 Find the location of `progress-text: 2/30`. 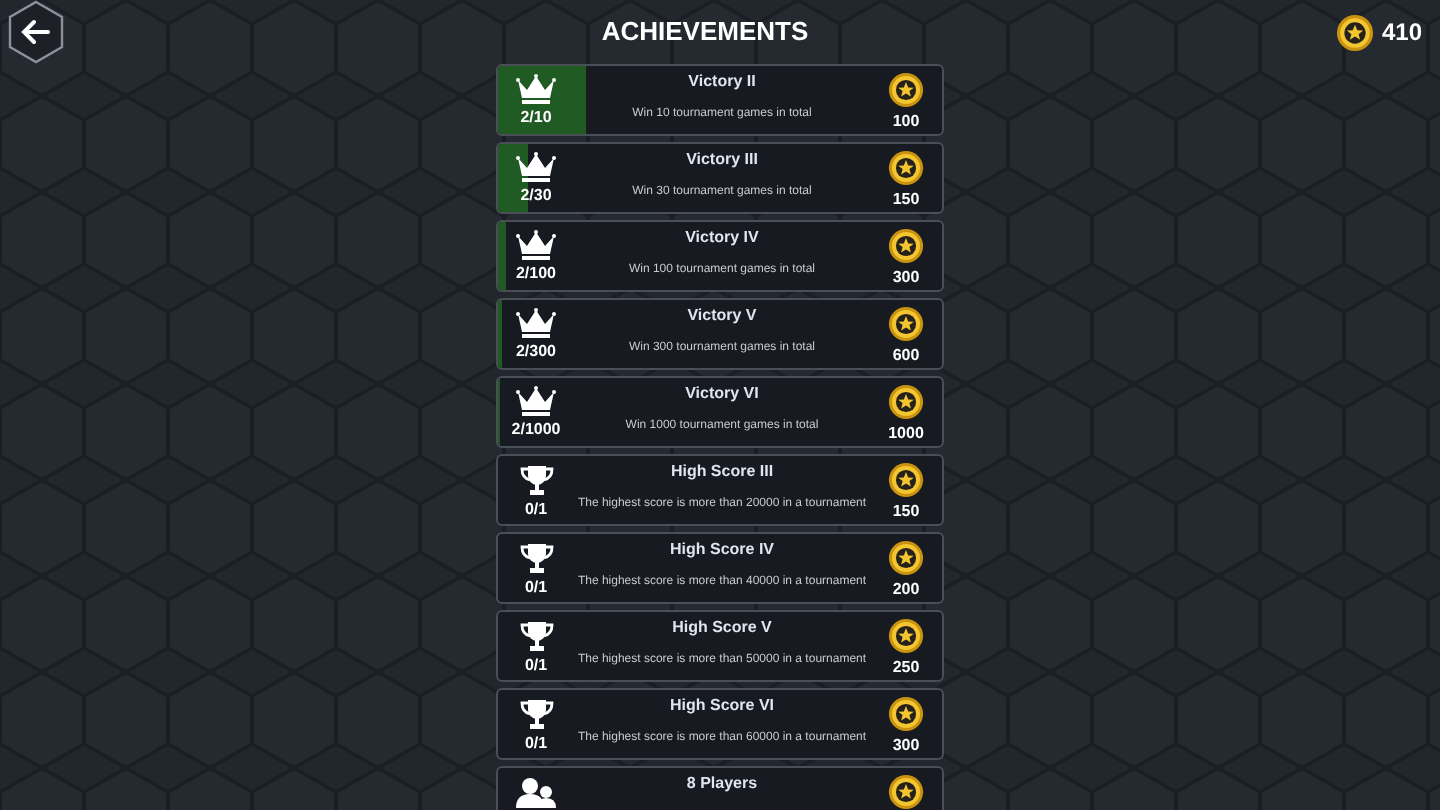

progress-text: 2/30 is located at coordinates (536, 196).